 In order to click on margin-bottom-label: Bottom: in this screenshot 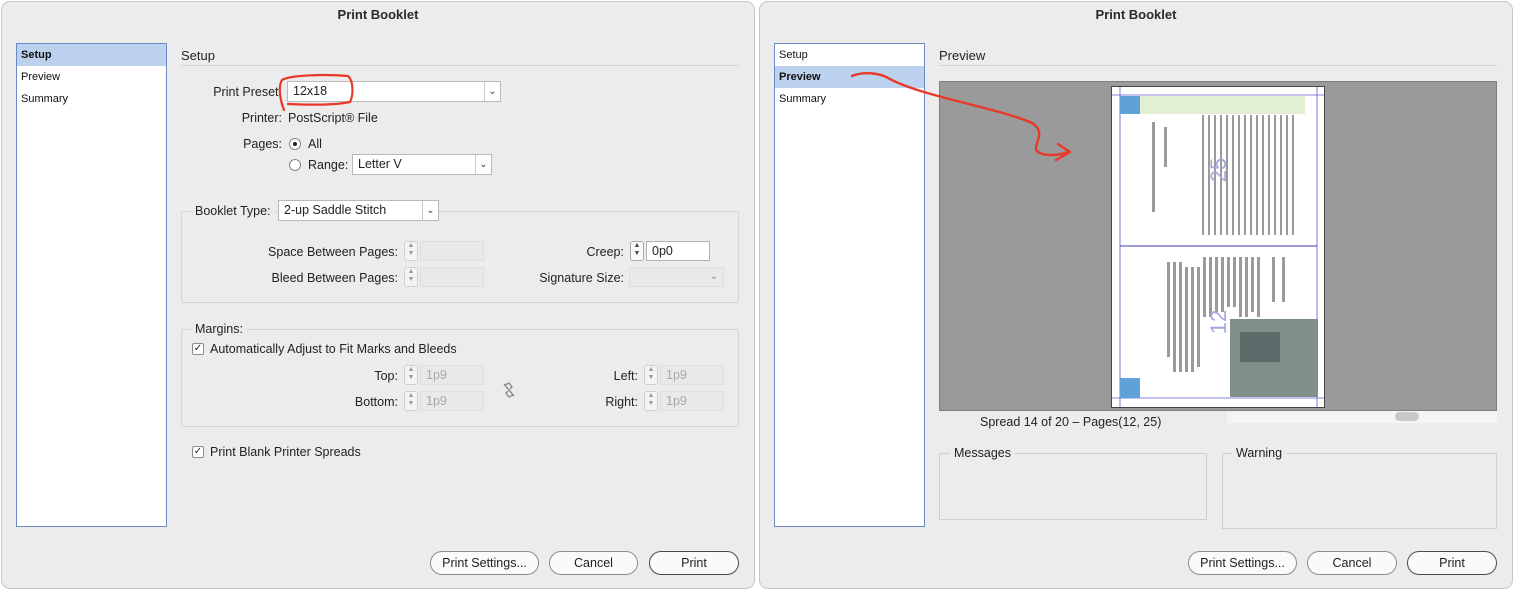, I will do `click(376, 402)`.